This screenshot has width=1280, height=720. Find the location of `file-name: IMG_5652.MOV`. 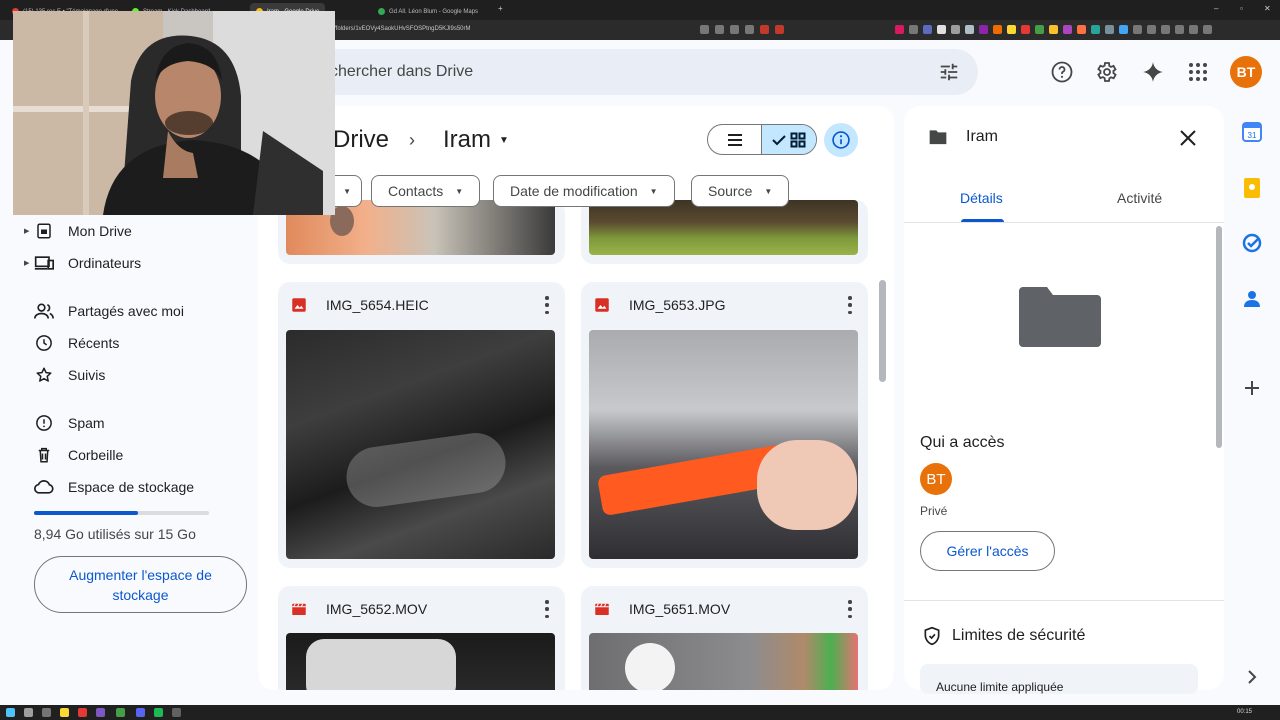

file-name: IMG_5652.MOV is located at coordinates (376, 609).